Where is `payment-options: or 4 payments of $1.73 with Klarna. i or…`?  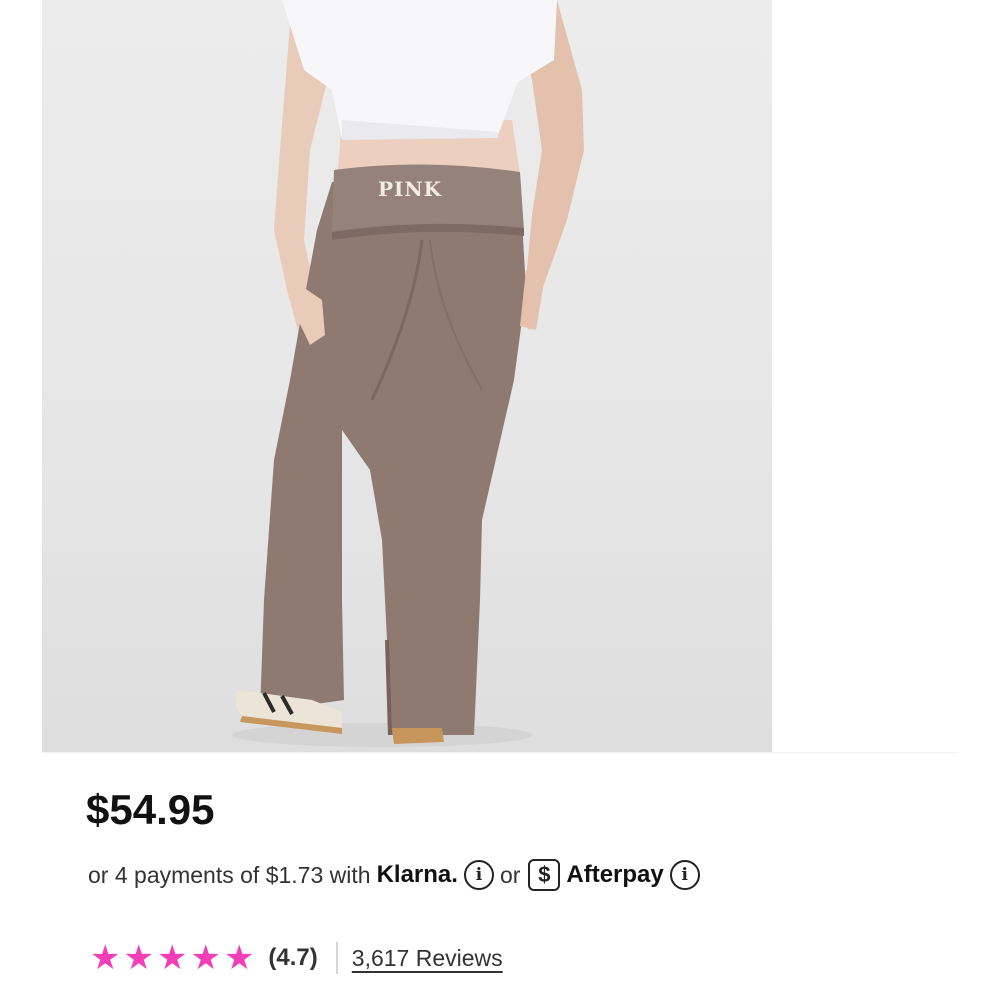
payment-options: or 4 payments of $1.73 with Klarna. i or… is located at coordinates (394, 875).